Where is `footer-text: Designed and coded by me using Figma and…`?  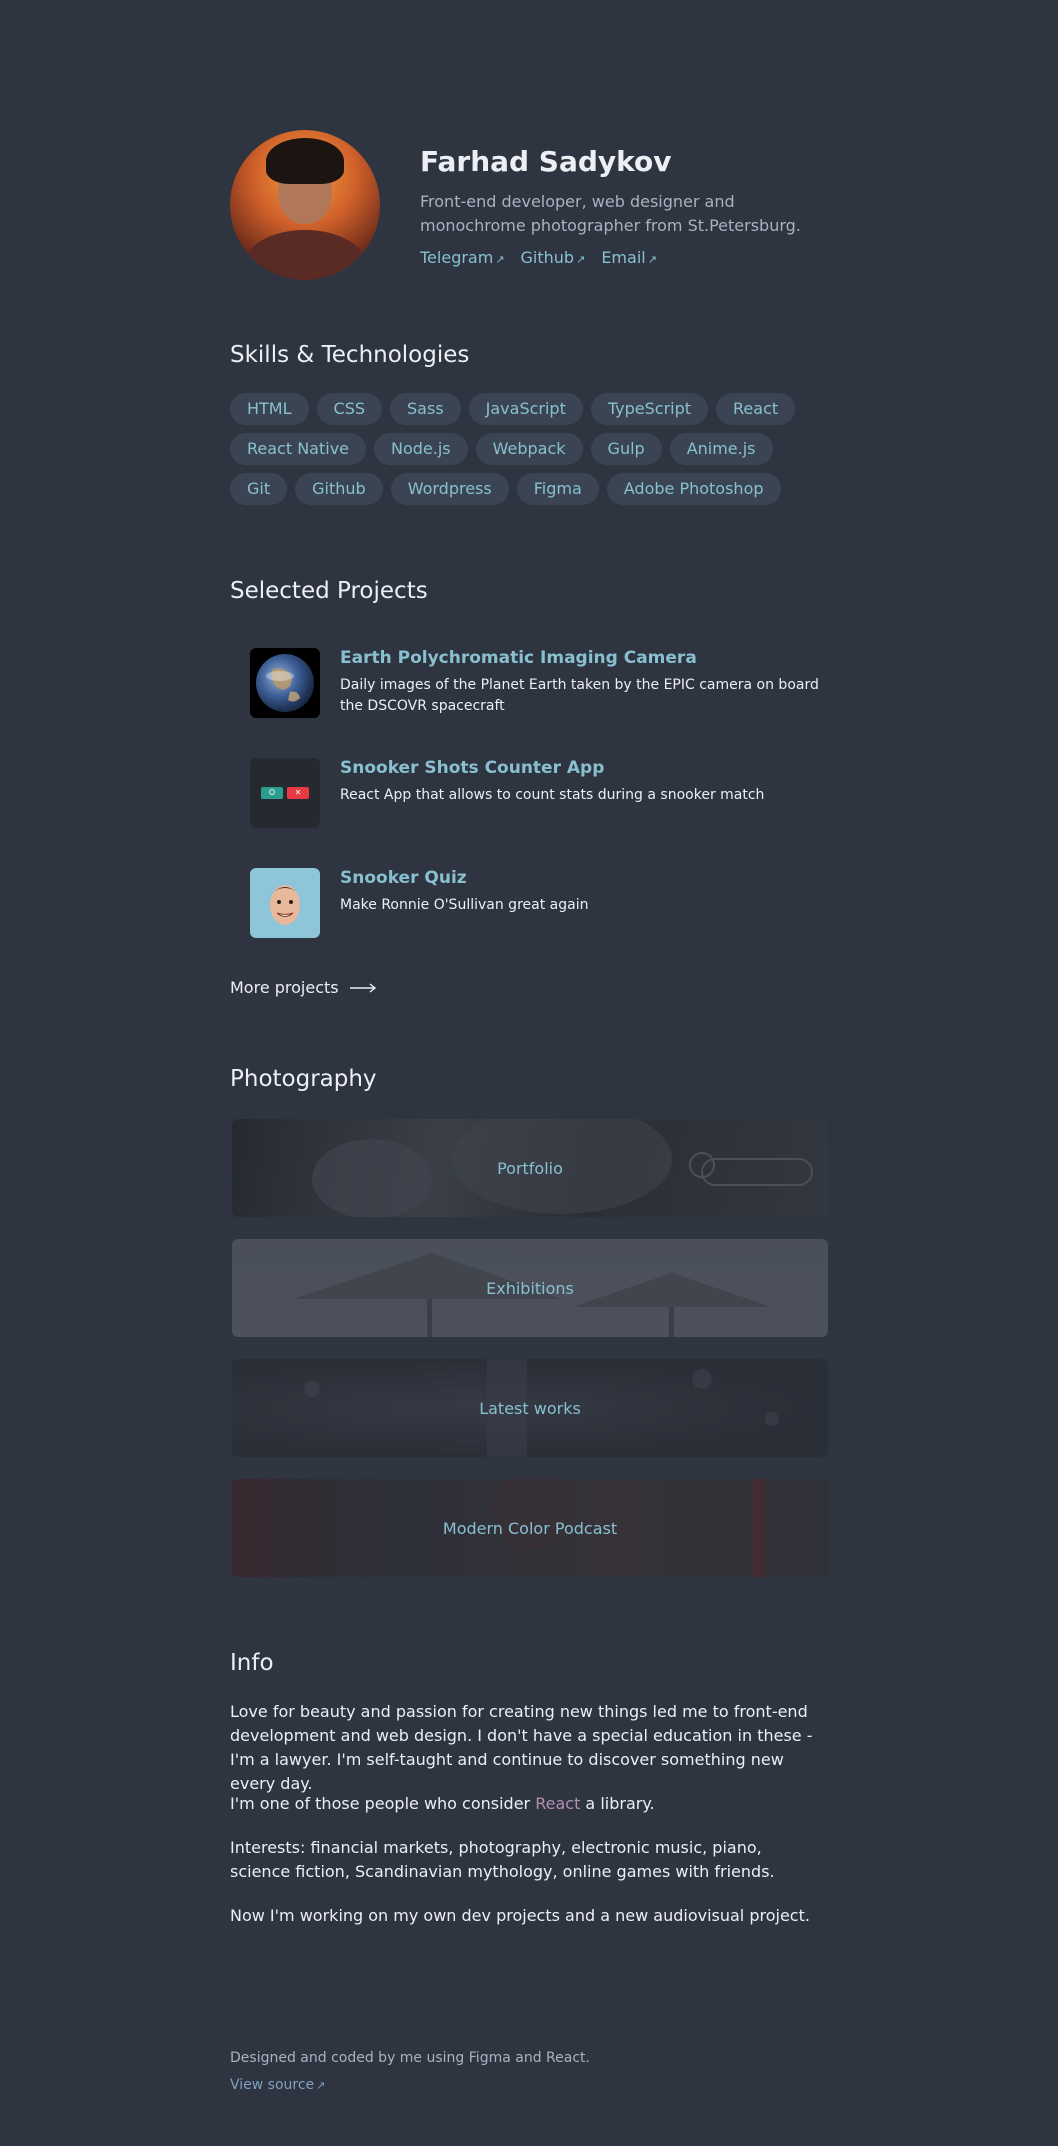 footer-text: Designed and coded by me using Figma and… is located at coordinates (410, 2058).